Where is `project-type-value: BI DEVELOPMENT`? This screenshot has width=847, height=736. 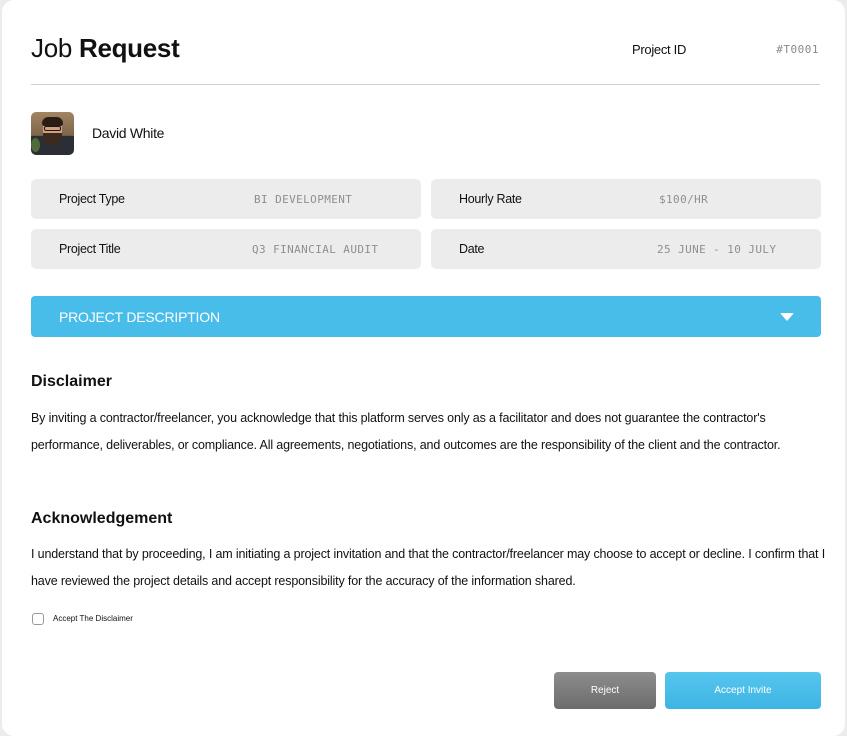 project-type-value: BI DEVELOPMENT is located at coordinates (303, 199).